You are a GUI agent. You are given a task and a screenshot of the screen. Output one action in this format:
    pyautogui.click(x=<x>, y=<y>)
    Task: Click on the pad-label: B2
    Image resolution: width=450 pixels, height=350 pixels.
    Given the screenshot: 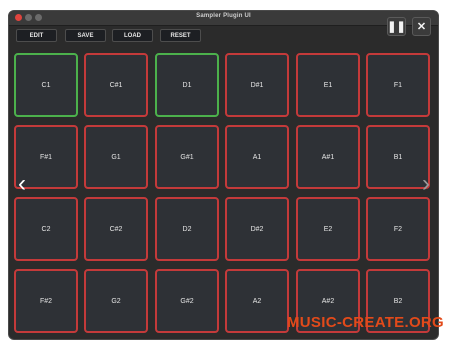 What is the action you would take?
    pyautogui.click(x=398, y=301)
    